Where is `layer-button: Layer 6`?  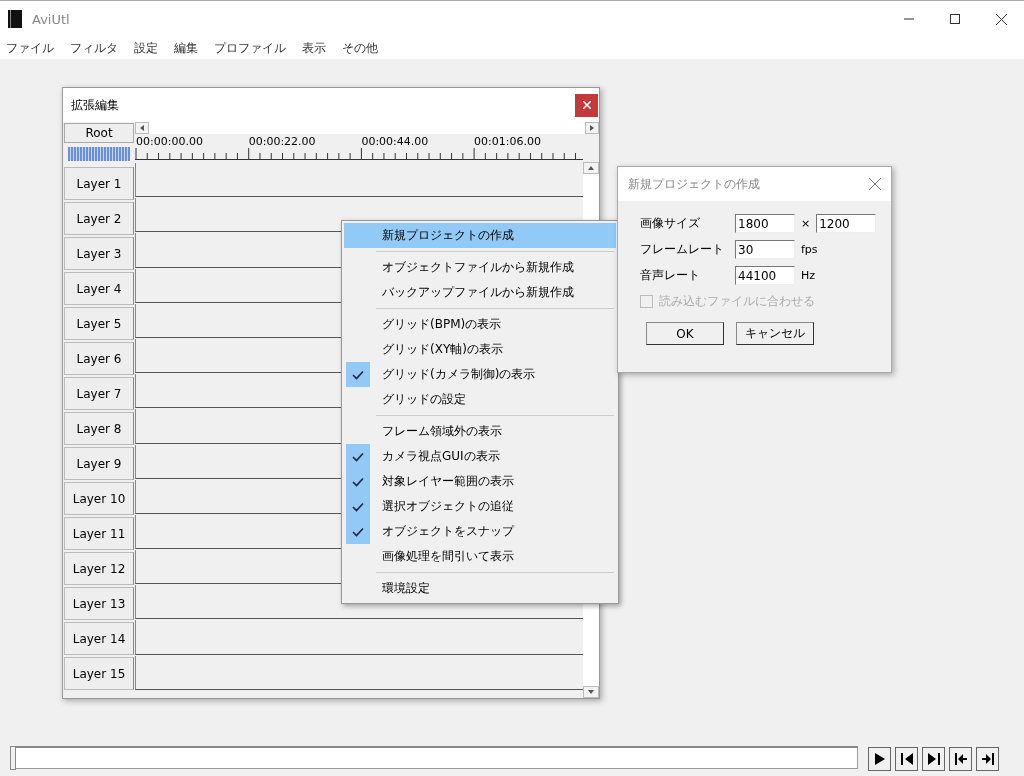 layer-button: Layer 6 is located at coordinates (99, 358).